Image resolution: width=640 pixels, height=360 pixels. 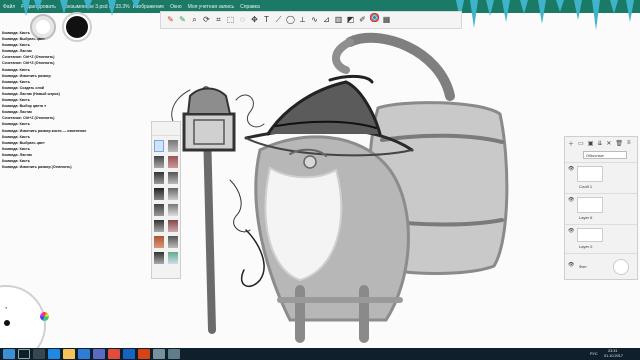 I want to click on green-brush-icon: ✎, so click(x=182, y=20).